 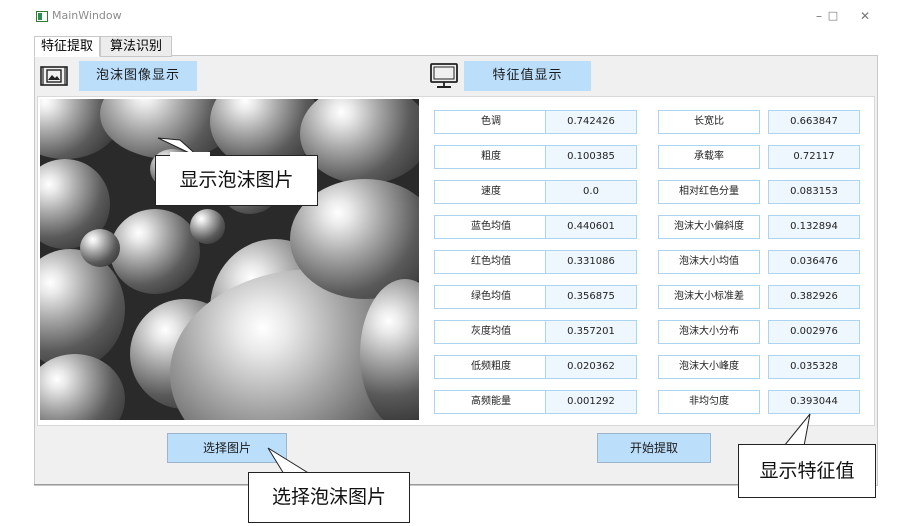 What do you see at coordinates (491, 332) in the screenshot?
I see `feature-label: 灰度均值` at bounding box center [491, 332].